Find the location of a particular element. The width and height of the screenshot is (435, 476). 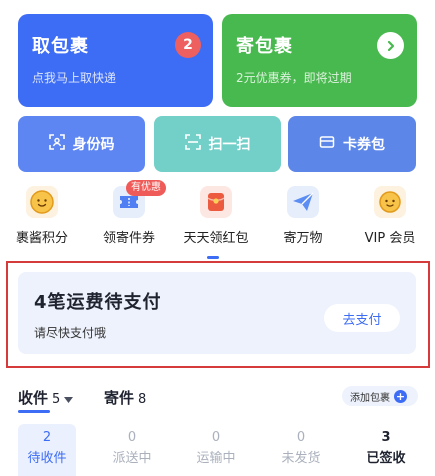

caret-down-icon is located at coordinates (69, 398).